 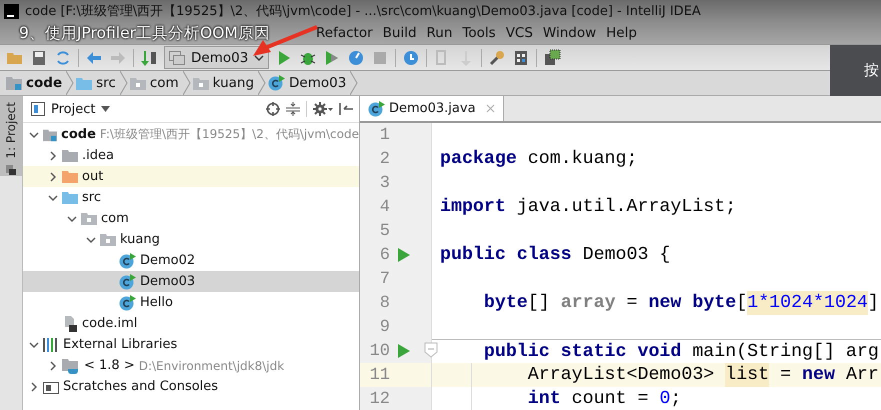 What do you see at coordinates (479, 33) in the screenshot?
I see `menu-item: Tools` at bounding box center [479, 33].